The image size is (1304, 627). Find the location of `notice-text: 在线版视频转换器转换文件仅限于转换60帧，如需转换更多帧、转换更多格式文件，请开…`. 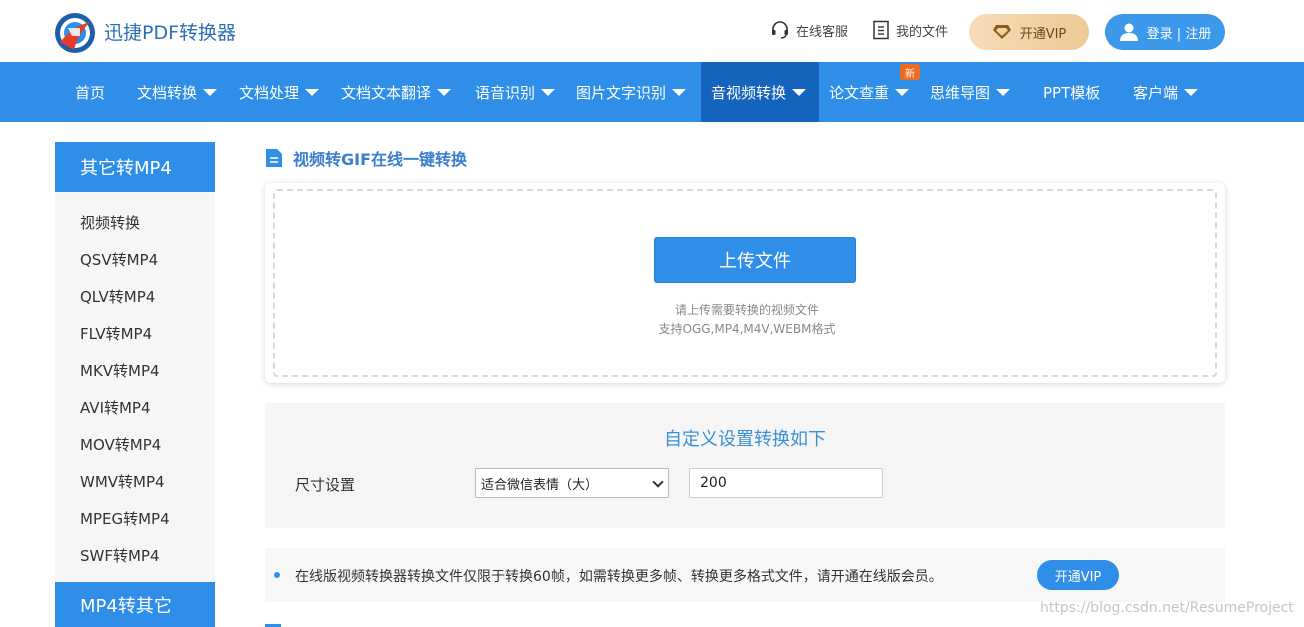

notice-text: 在线版视频转换器转换文件仅限于转换60帧，如需转换更多帧、转换更多格式文件，请开… is located at coordinates (619, 577).